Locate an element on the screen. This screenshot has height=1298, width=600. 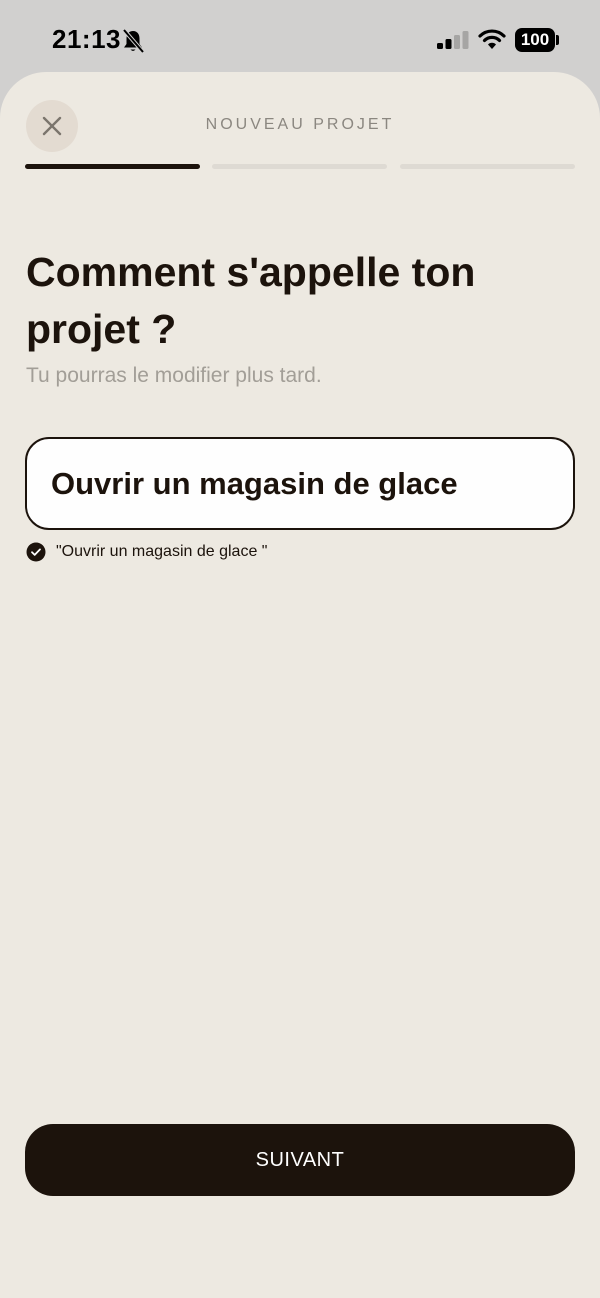
check-circle-icon is located at coordinates (36, 552).